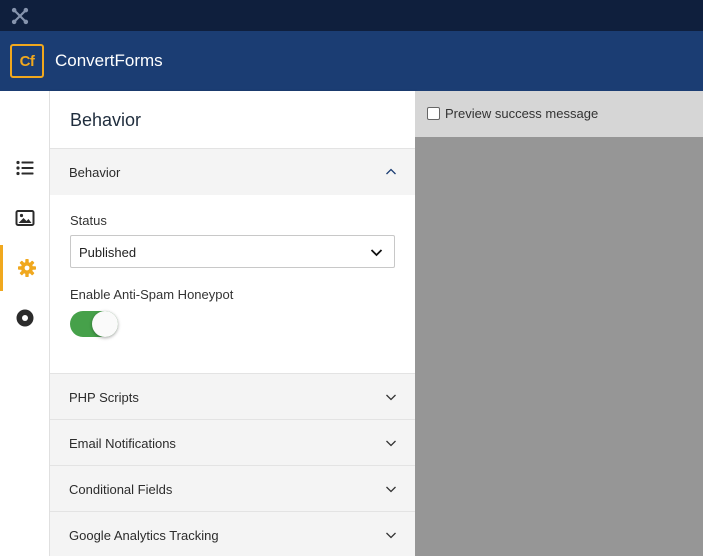 This screenshot has height=556, width=703. I want to click on sidebar-item-other, so click(25, 318).